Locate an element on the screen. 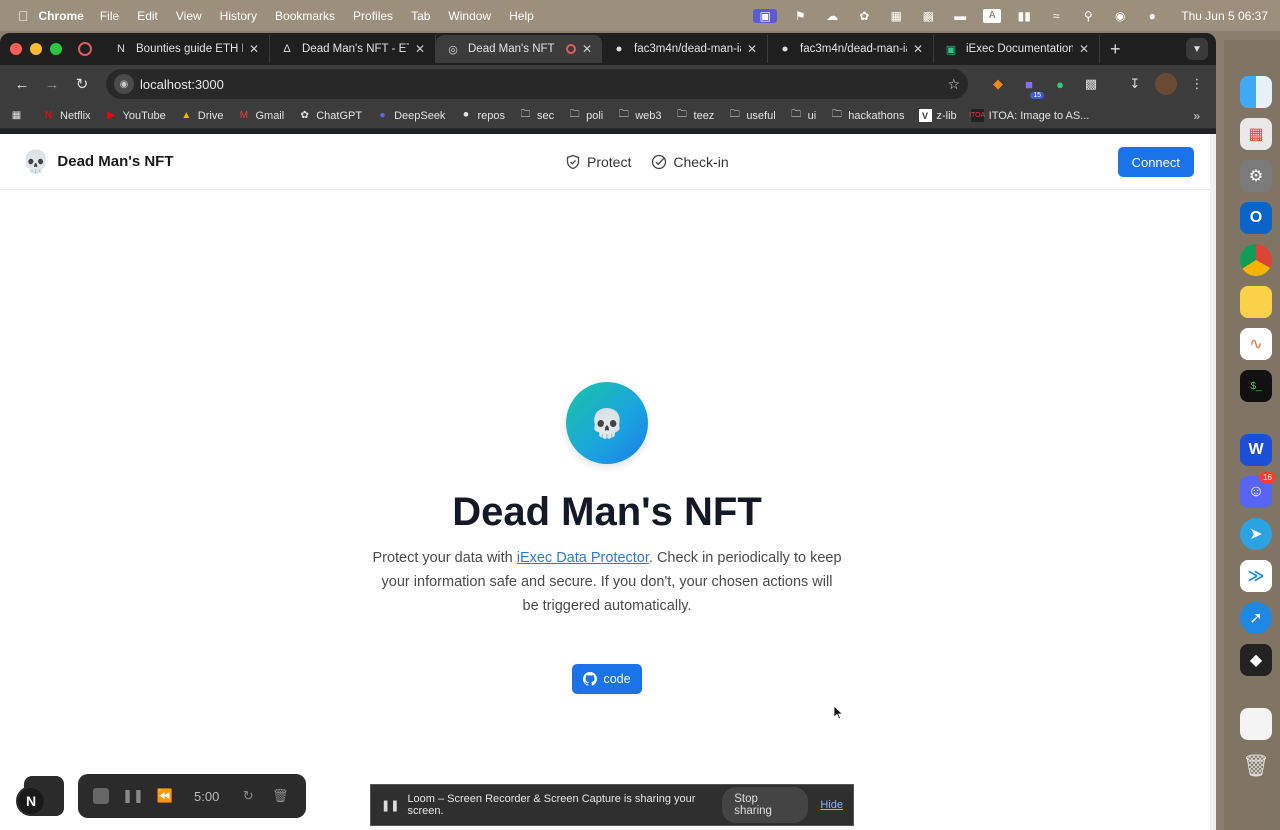  download-icon: ↧ is located at coordinates (1135, 84).